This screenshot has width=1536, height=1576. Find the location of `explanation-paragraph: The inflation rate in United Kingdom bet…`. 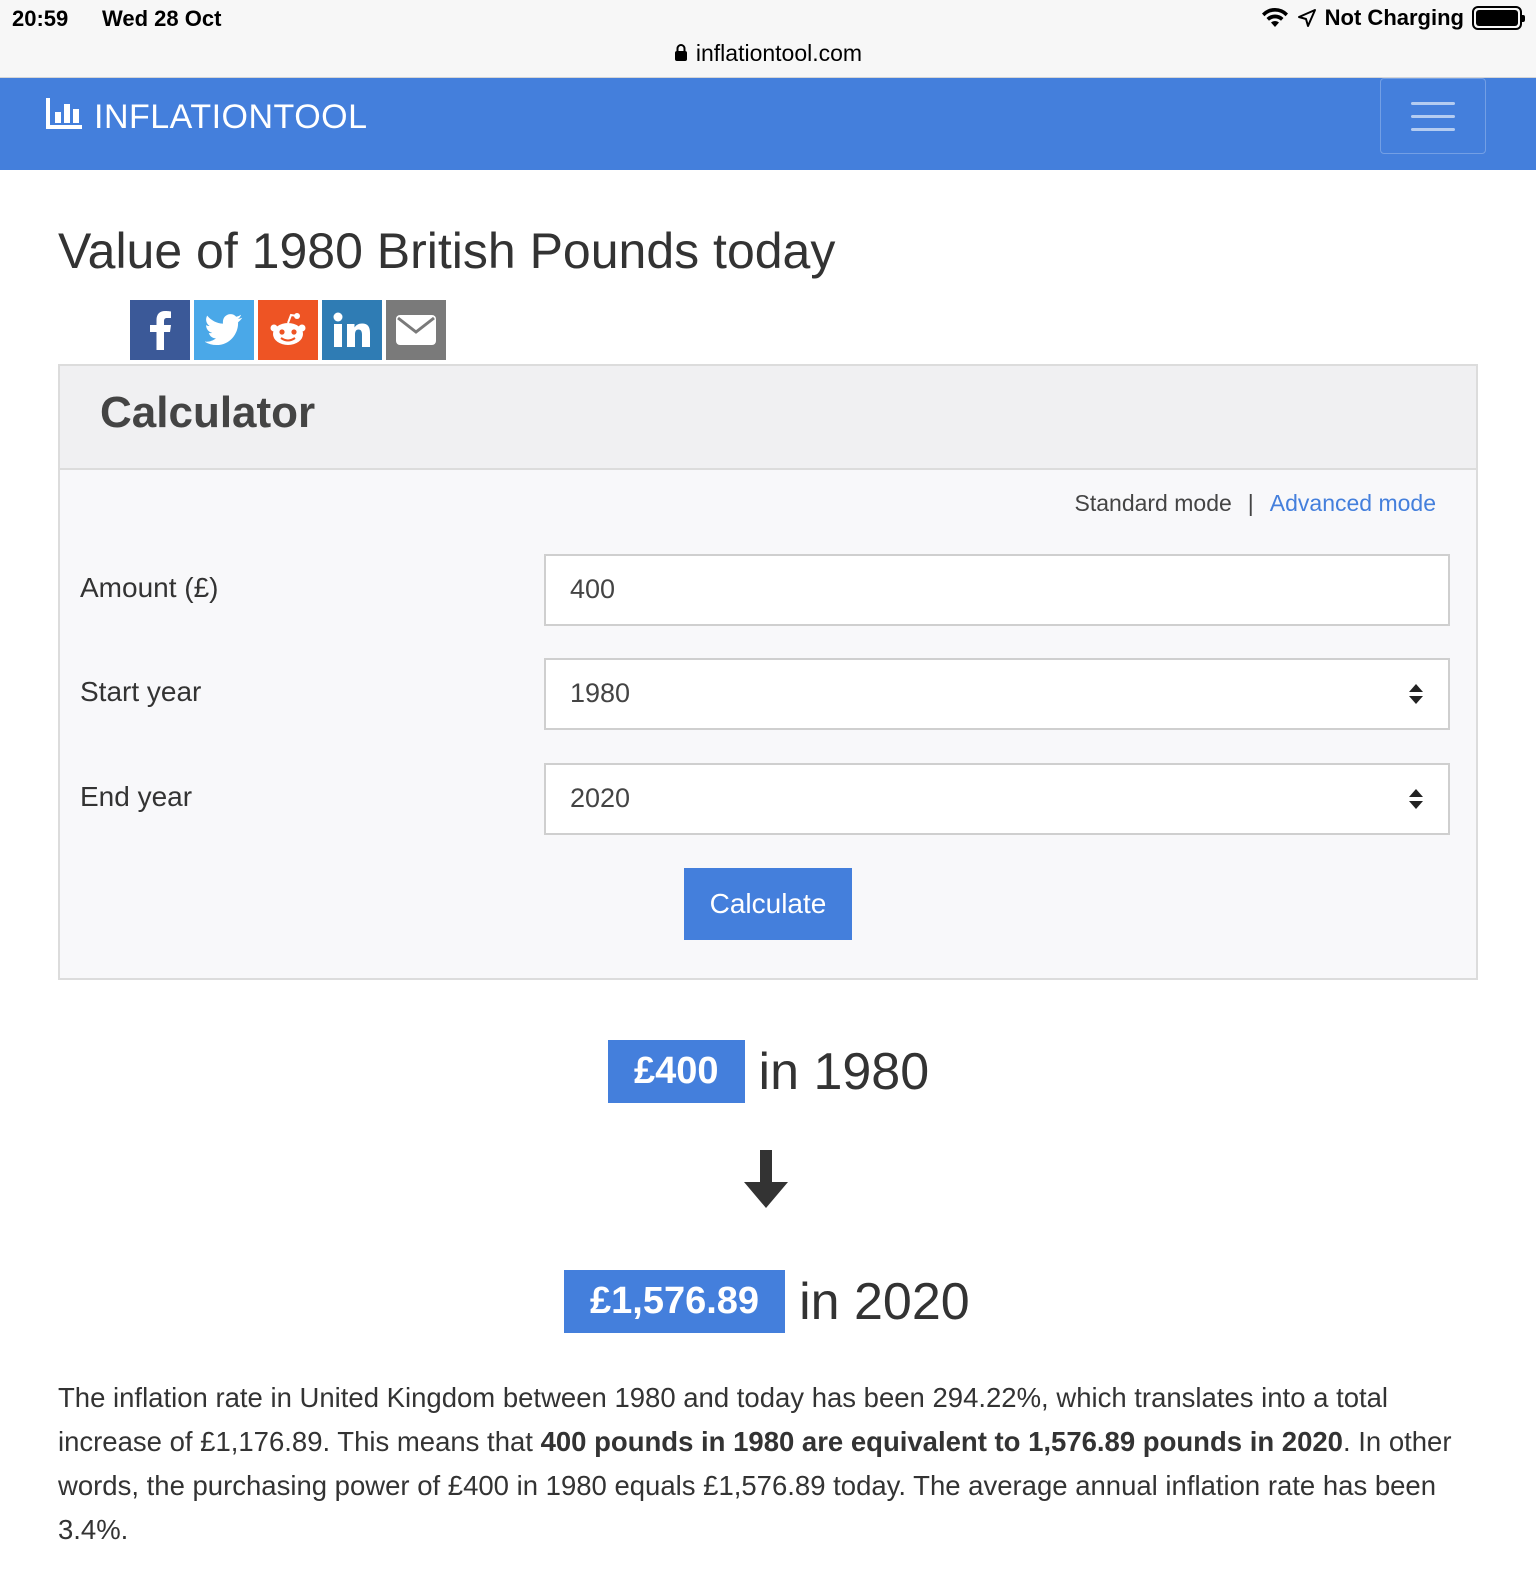

explanation-paragraph: The inflation rate in United Kingdom bet… is located at coordinates (768, 1464).